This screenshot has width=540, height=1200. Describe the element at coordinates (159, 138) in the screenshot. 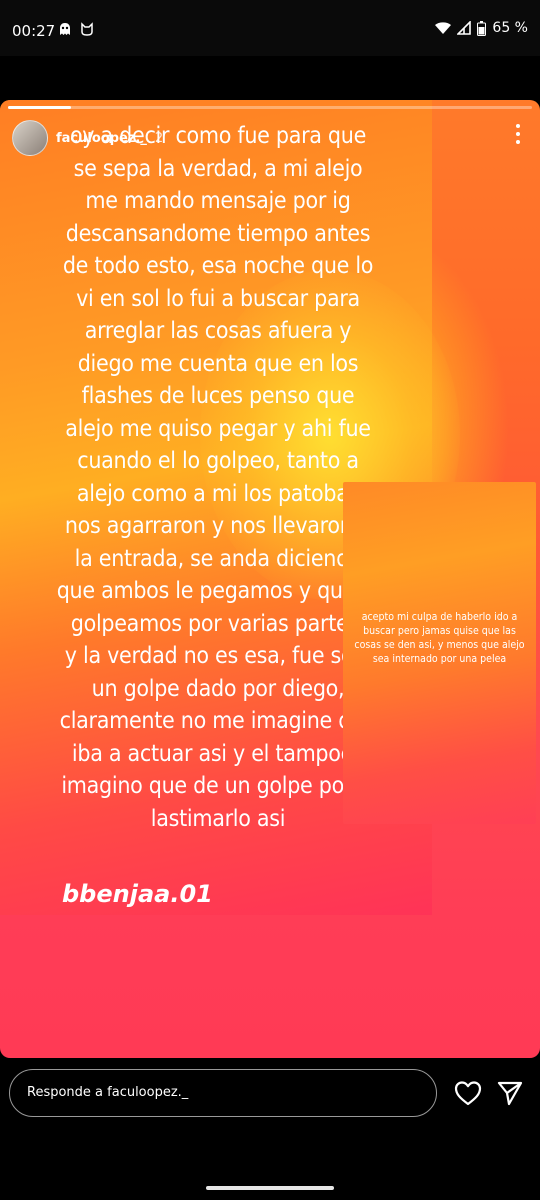

I see `story-time-ago: 2` at that location.